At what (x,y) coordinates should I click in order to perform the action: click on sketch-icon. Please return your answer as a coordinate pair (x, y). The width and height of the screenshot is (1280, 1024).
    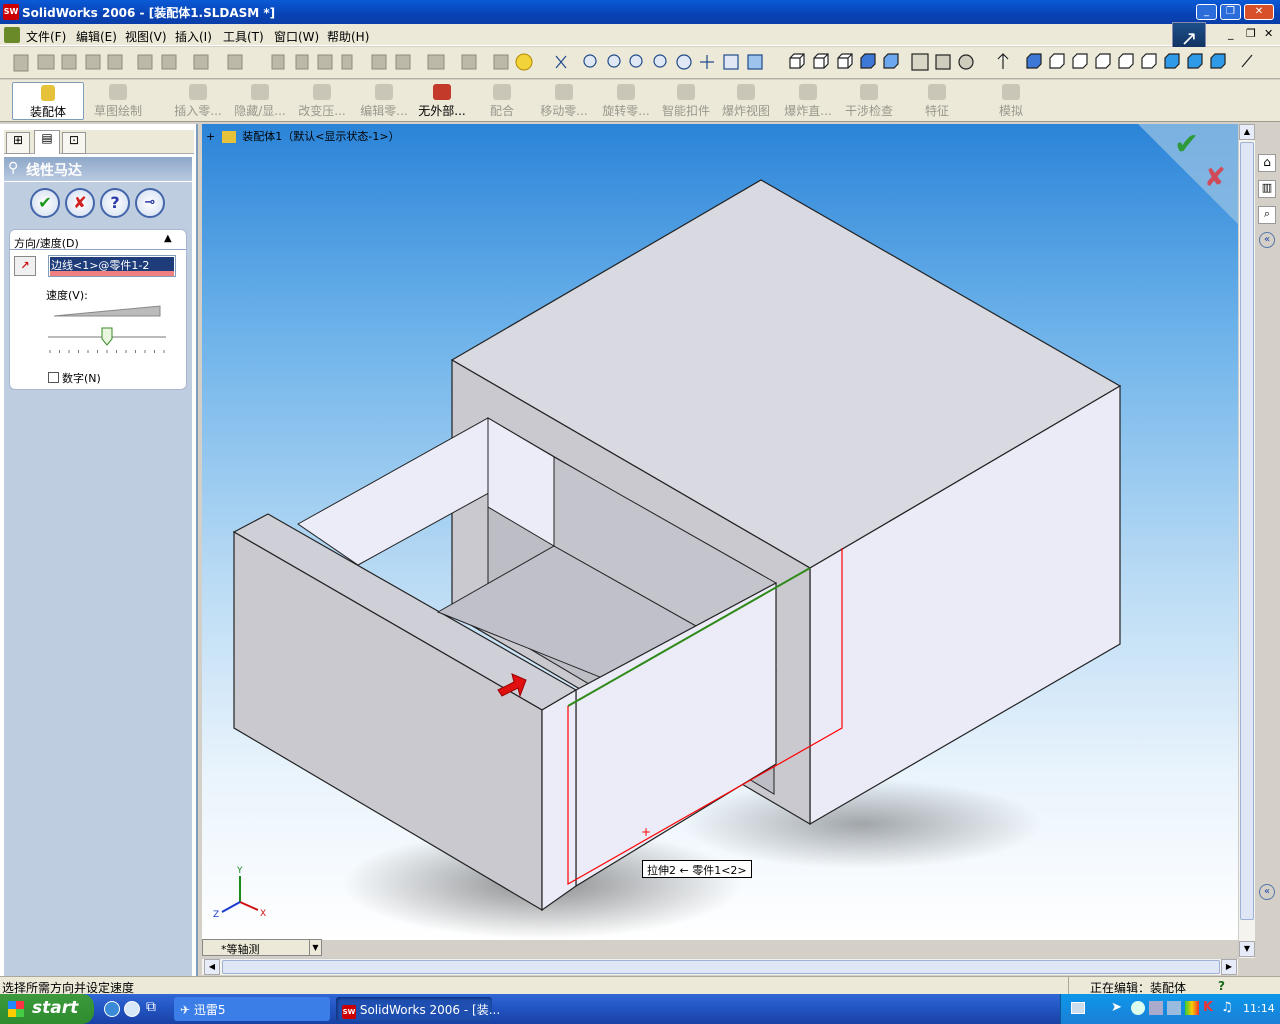
    Looking at the image, I should click on (325, 62).